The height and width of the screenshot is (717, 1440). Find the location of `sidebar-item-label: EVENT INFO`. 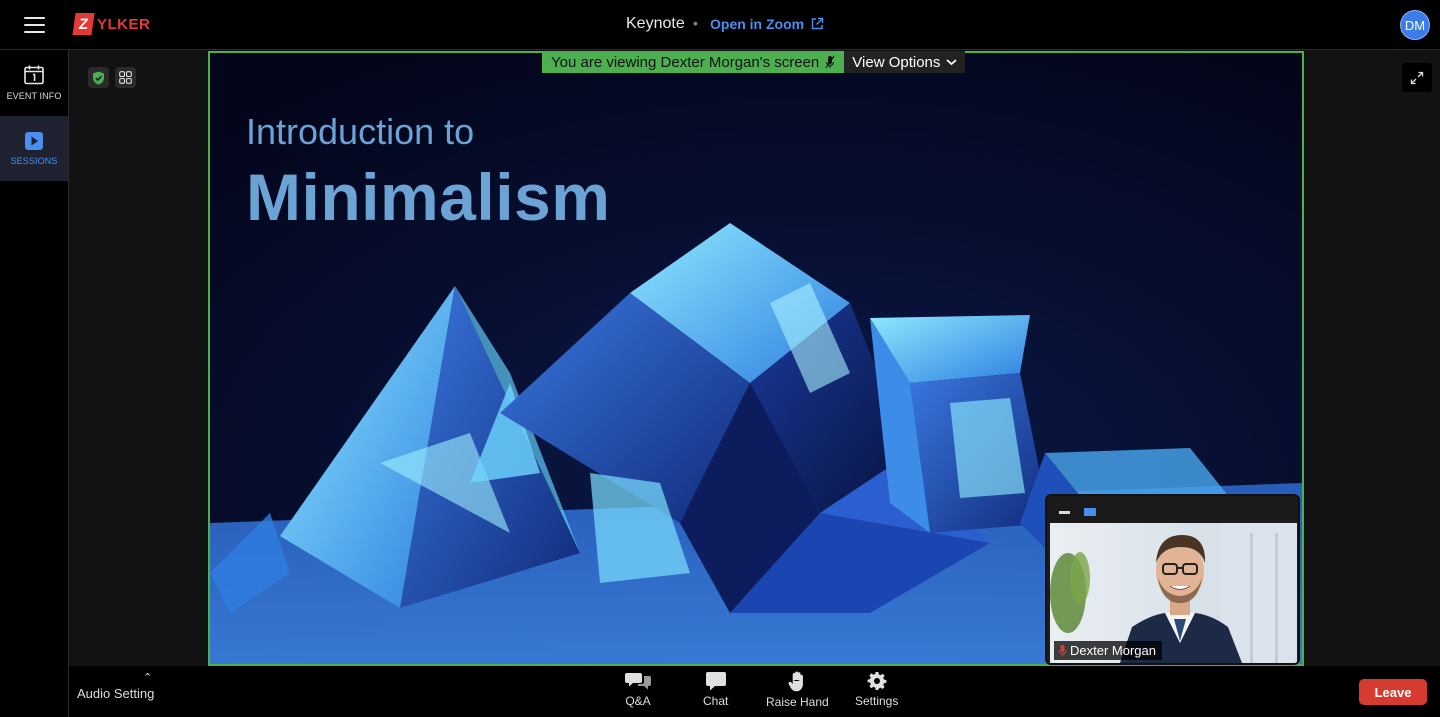

sidebar-item-label: EVENT INFO is located at coordinates (34, 96).